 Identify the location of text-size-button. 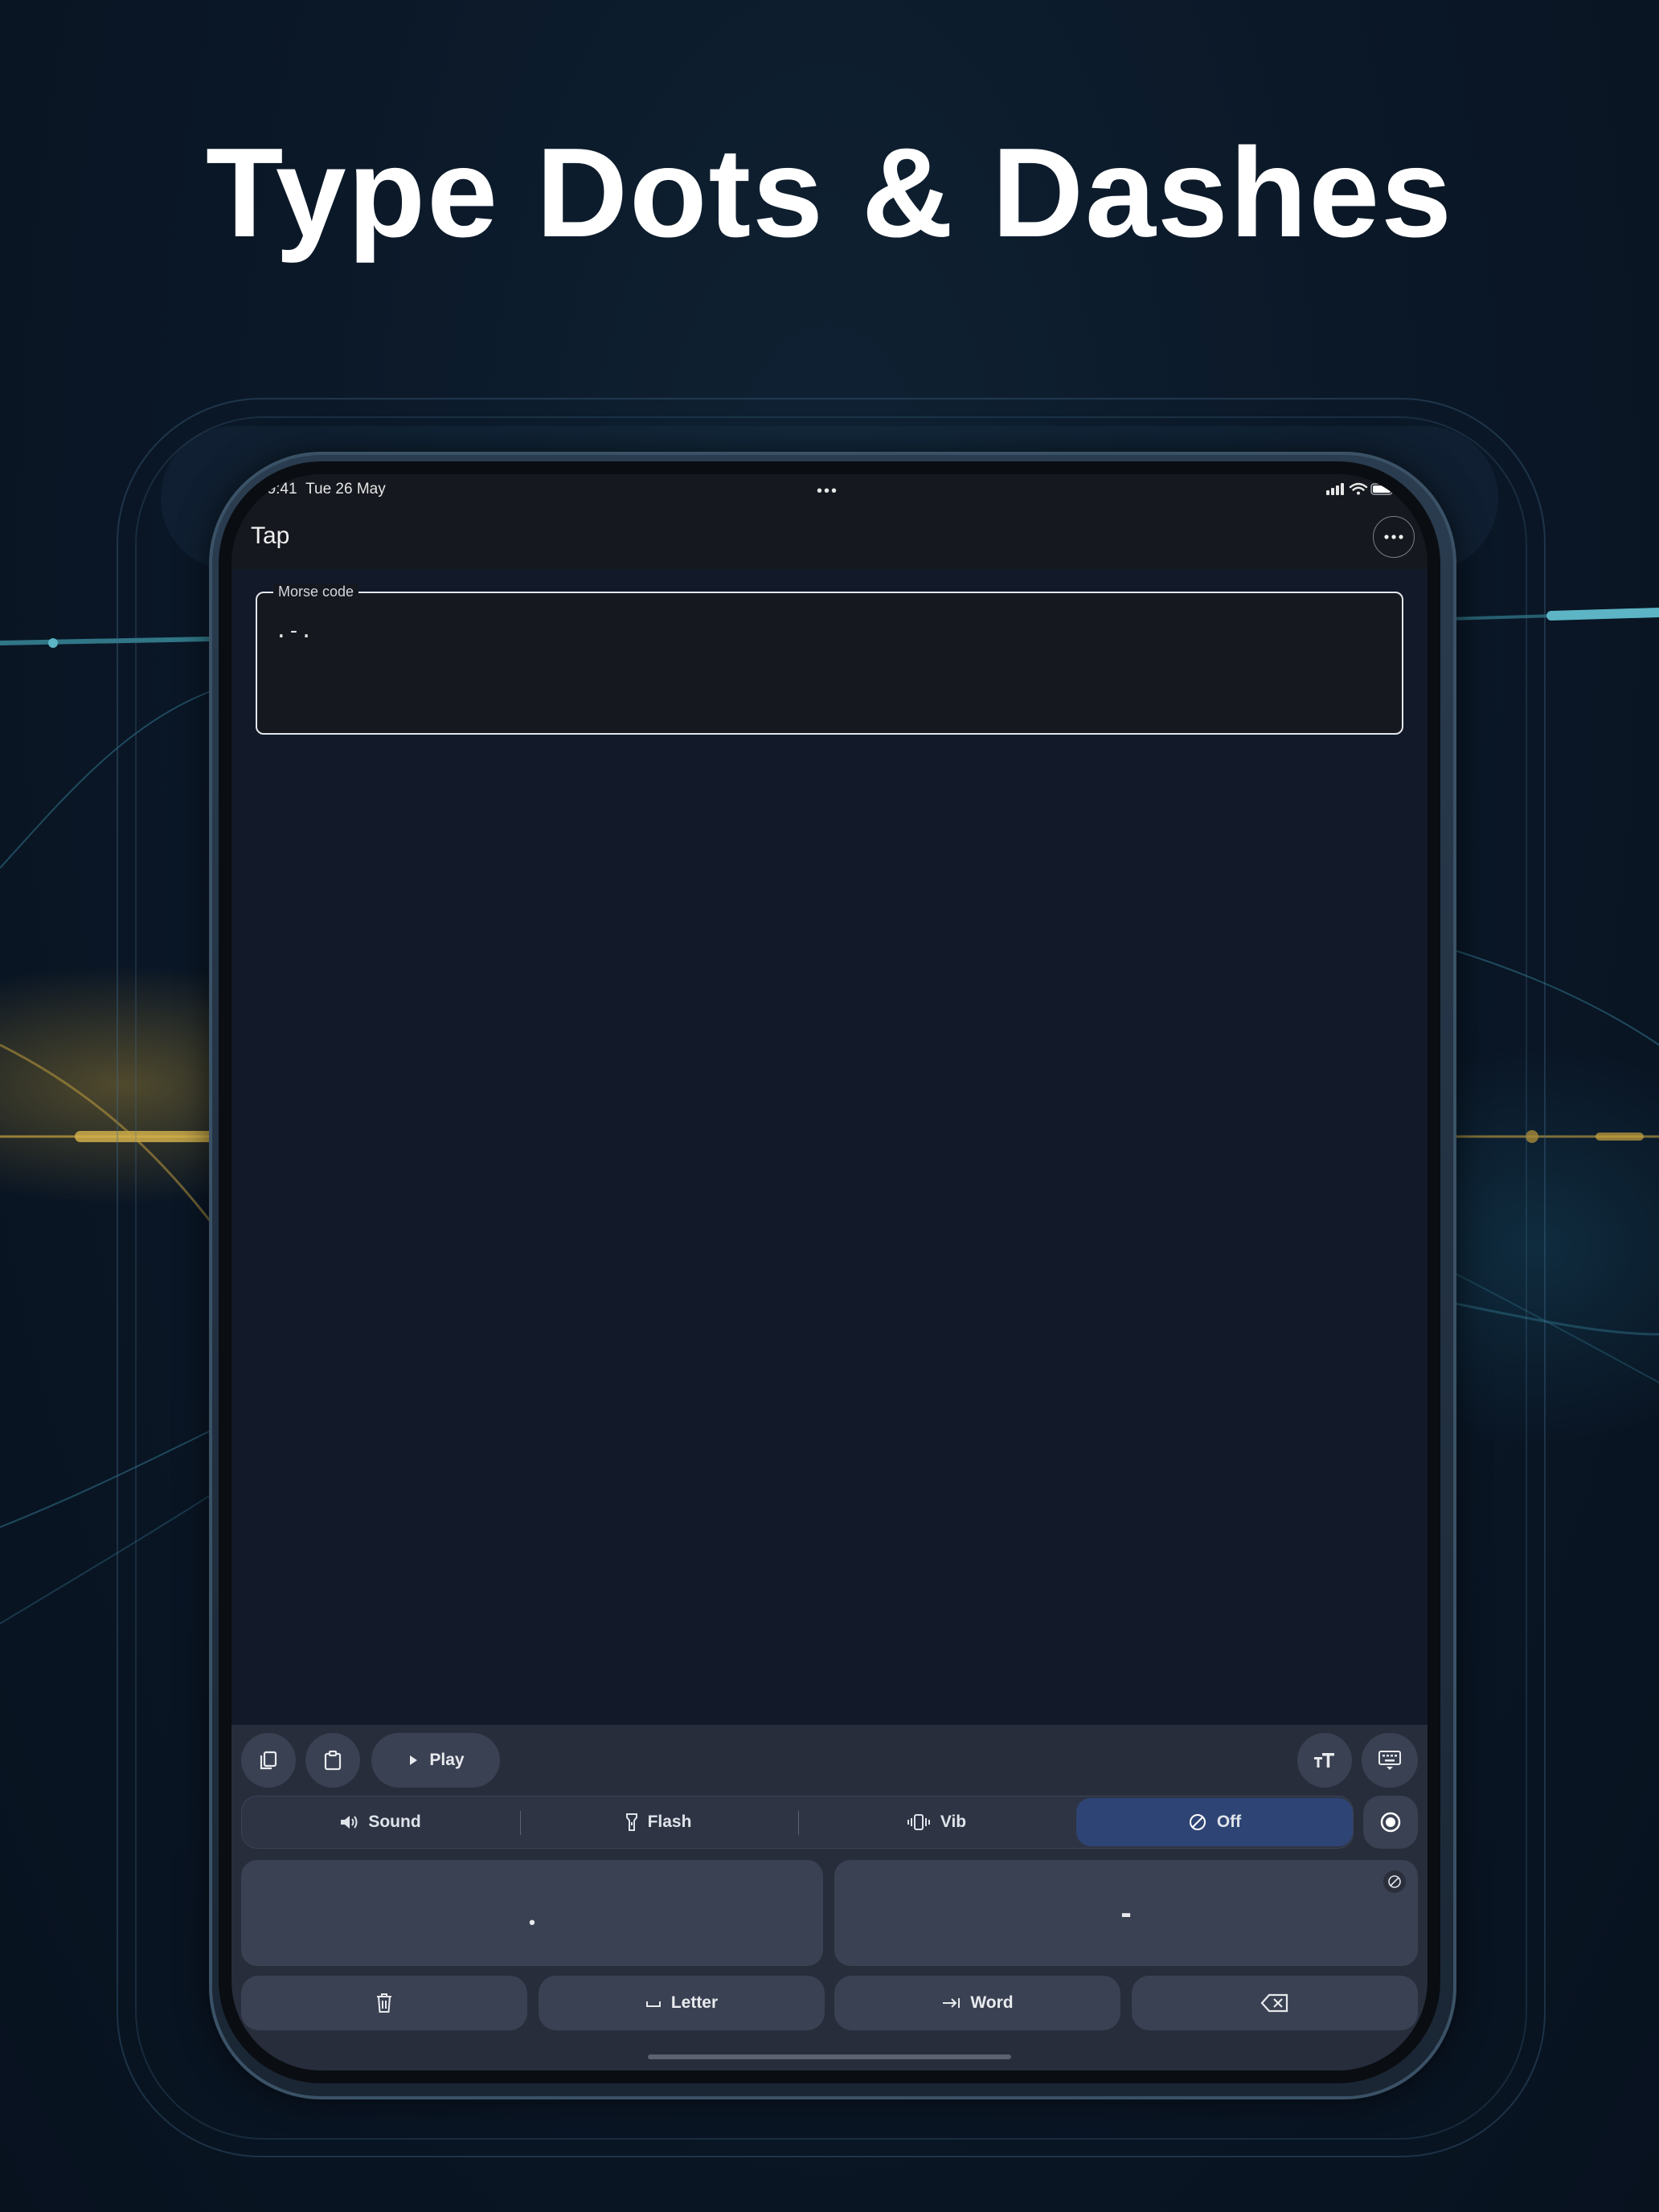
(1324, 1760).